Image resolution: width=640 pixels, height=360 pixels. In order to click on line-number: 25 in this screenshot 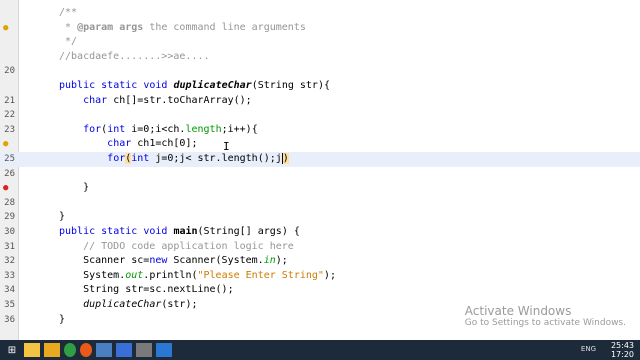, I will do `click(9, 159)`.